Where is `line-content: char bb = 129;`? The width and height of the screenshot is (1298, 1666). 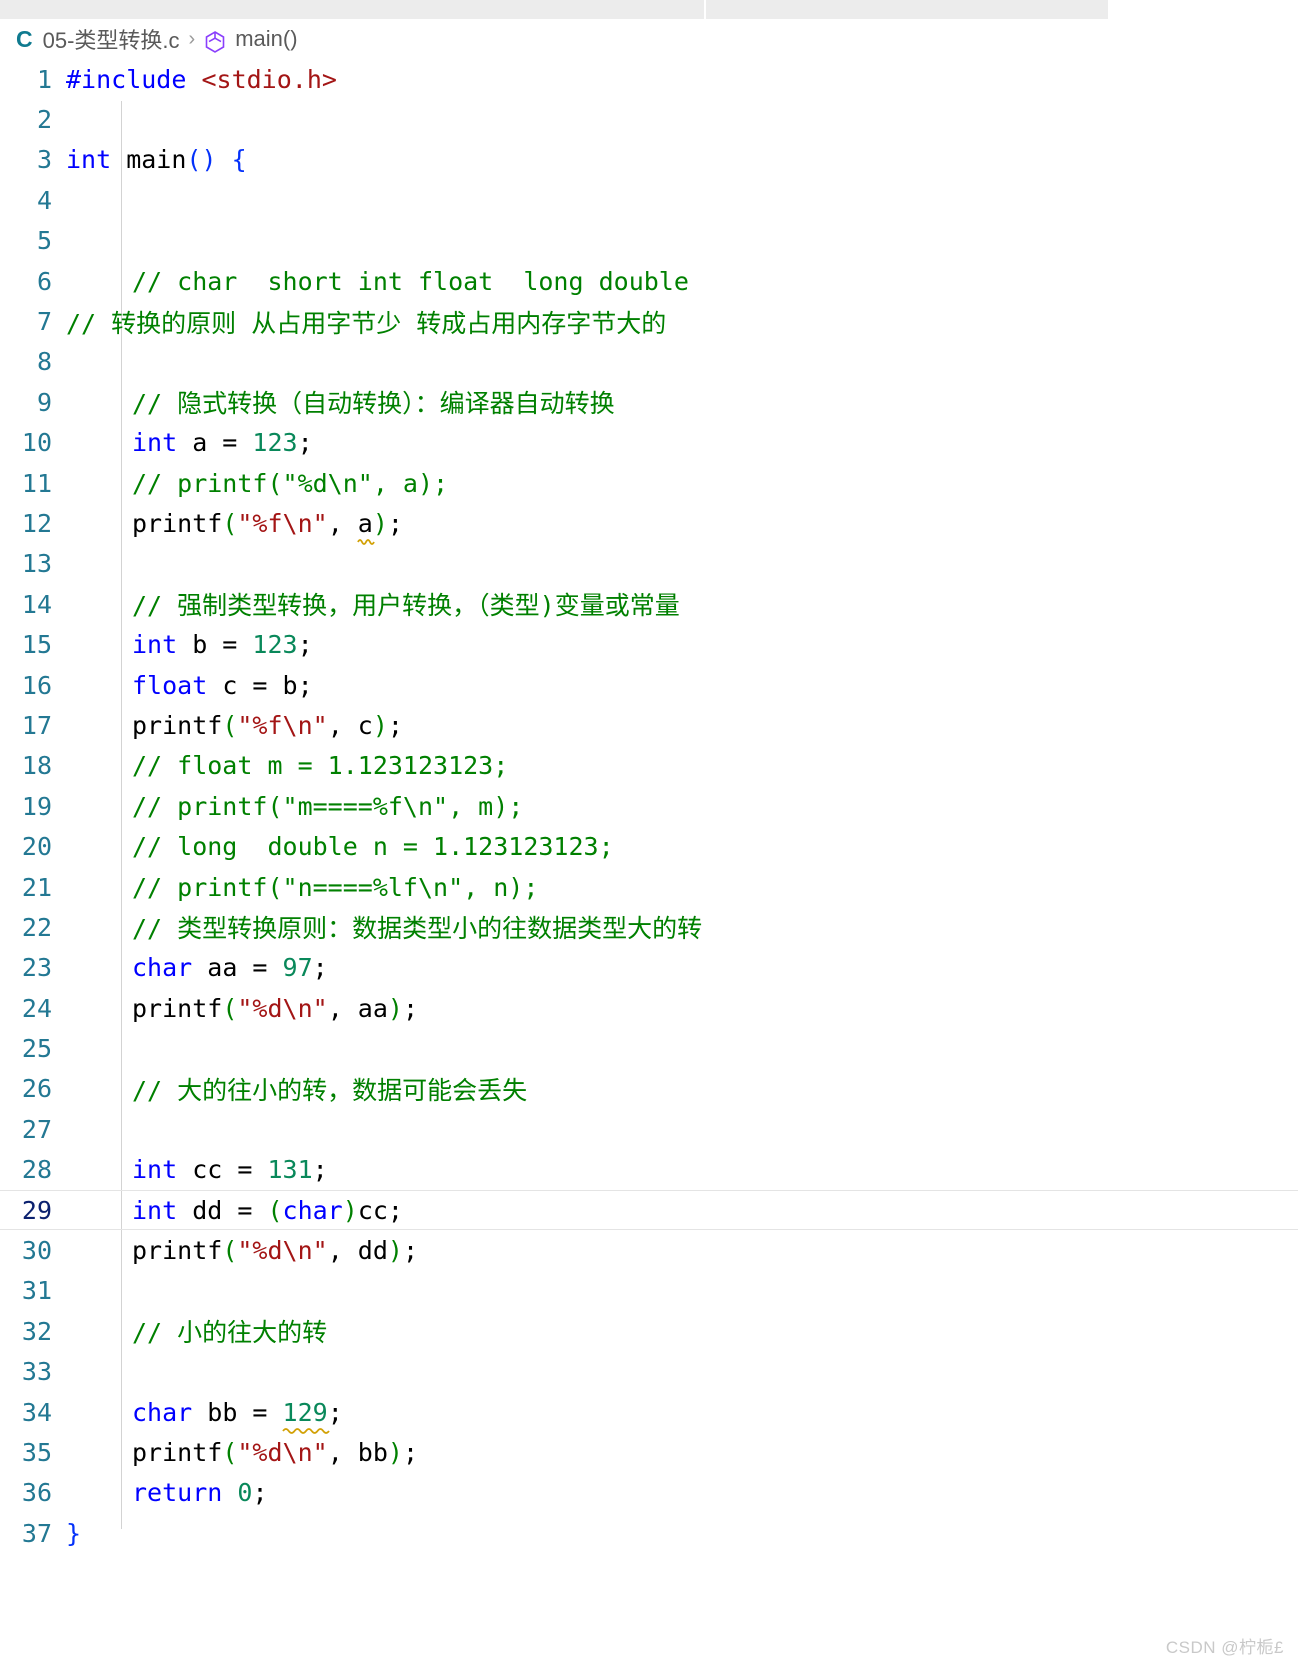 line-content: char bb = 129; is located at coordinates (204, 1416).